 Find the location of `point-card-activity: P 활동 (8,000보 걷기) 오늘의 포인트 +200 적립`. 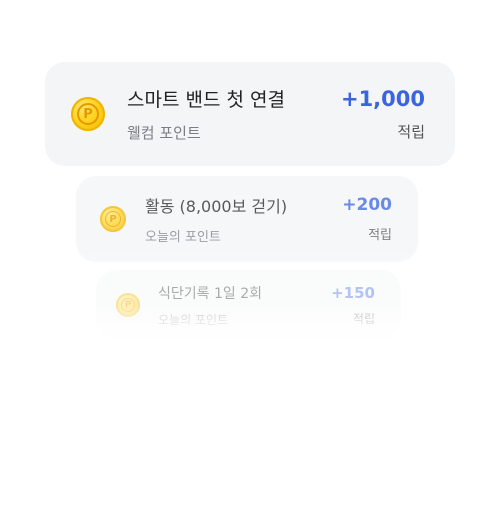

point-card-activity: P 활동 (8,000보 걷기) 오늘의 포인트 +200 적립 is located at coordinates (247, 219).